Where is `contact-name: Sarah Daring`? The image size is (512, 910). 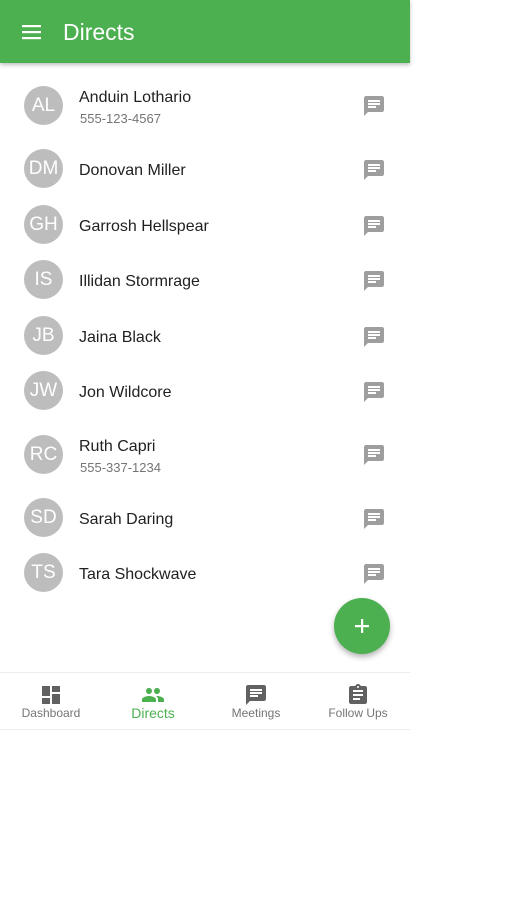
contact-name: Sarah Daring is located at coordinates (126, 519).